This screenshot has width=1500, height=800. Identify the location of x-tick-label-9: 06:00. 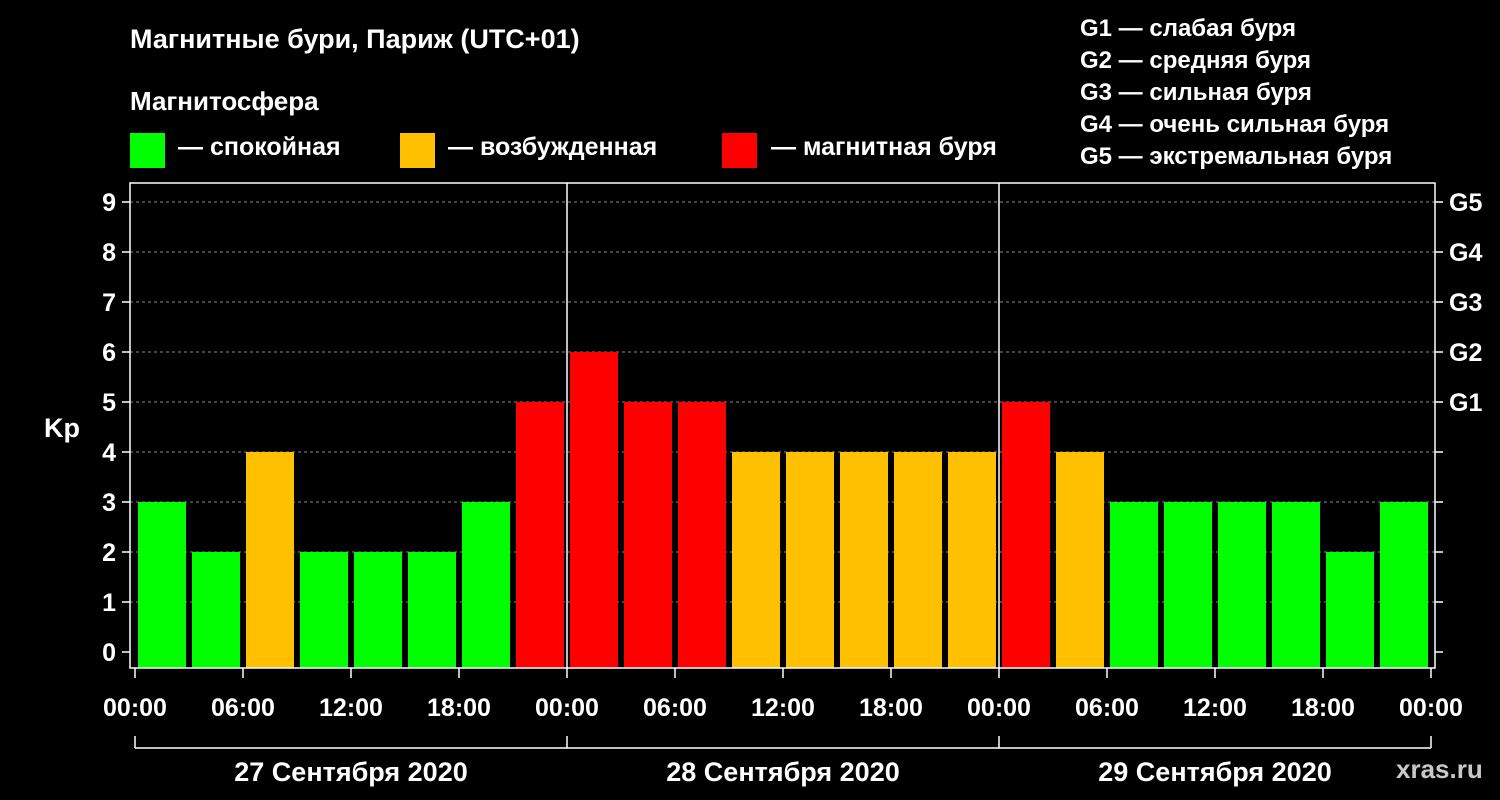
(1107, 708).